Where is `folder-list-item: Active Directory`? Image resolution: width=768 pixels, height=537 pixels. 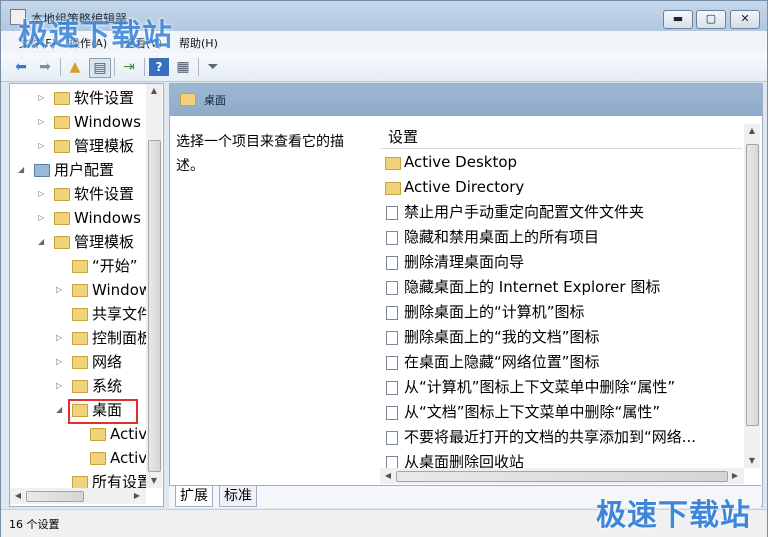
folder-list-item: Active Directory is located at coordinates (561, 187).